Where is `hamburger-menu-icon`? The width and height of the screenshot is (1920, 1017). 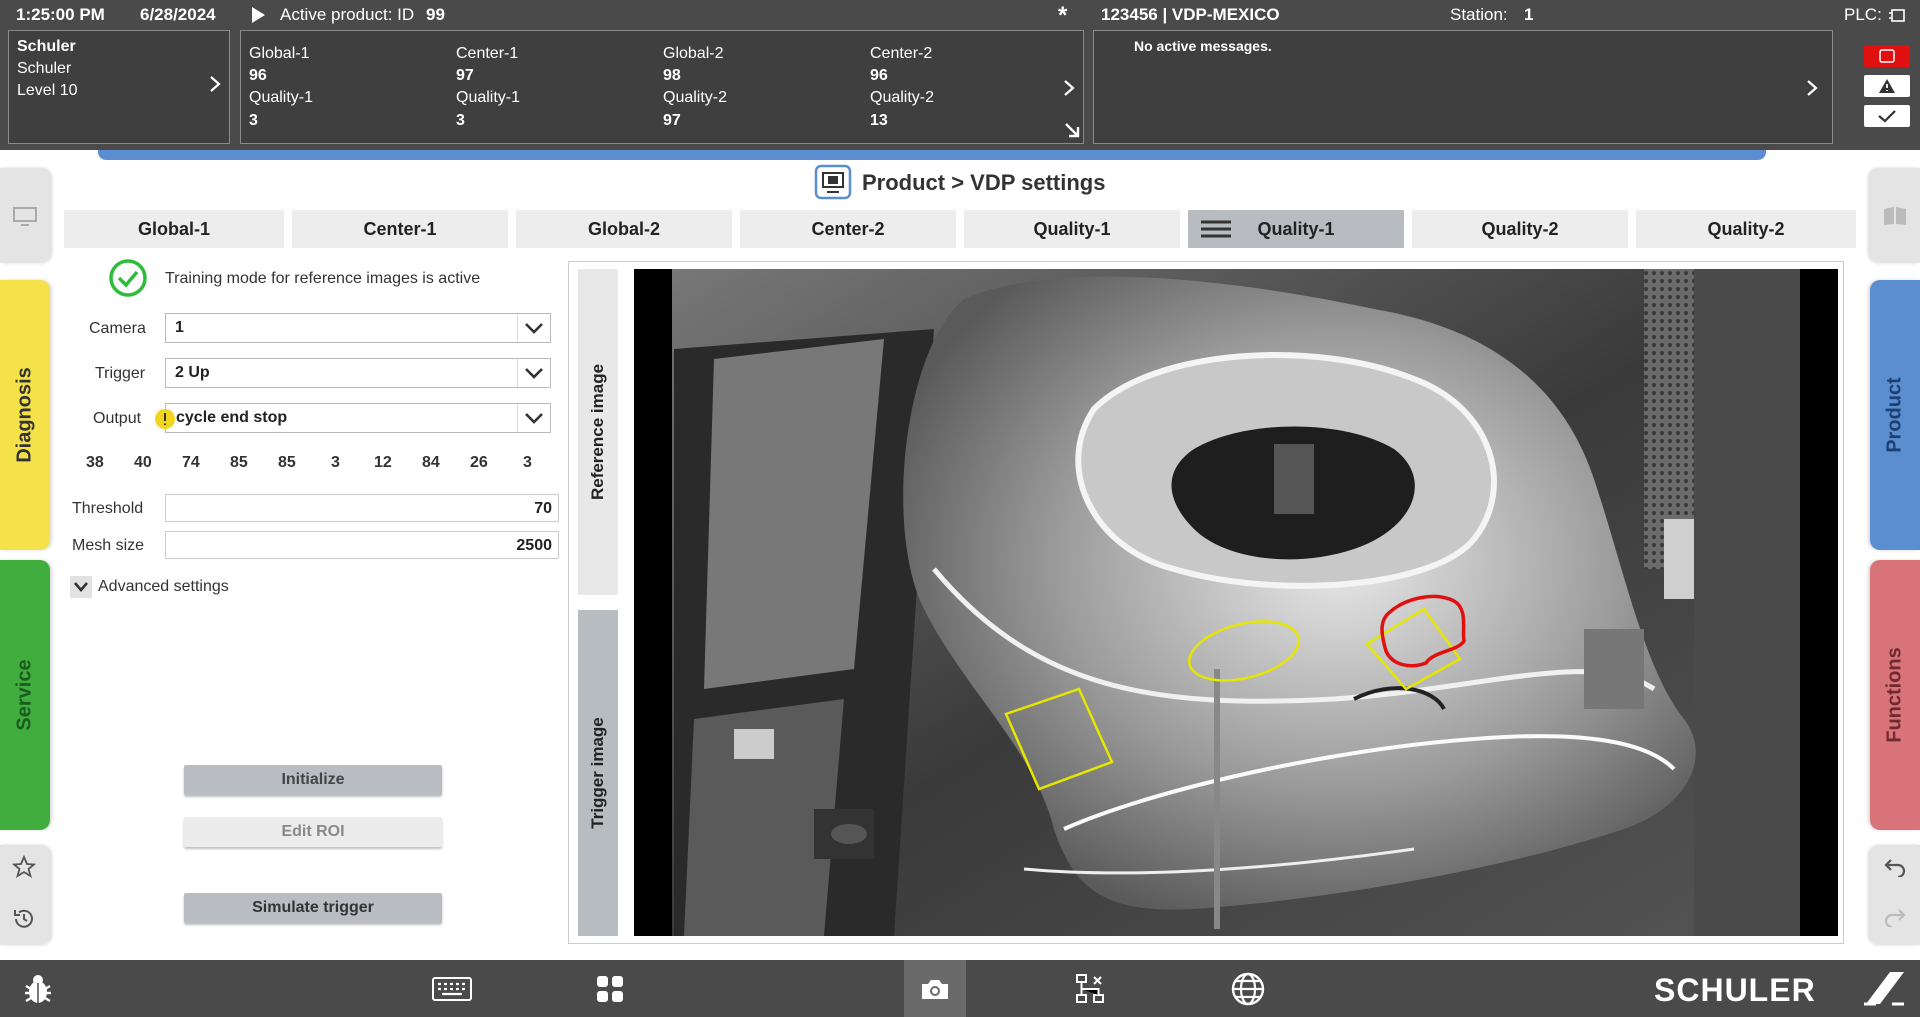
hamburger-menu-icon is located at coordinates (1216, 231).